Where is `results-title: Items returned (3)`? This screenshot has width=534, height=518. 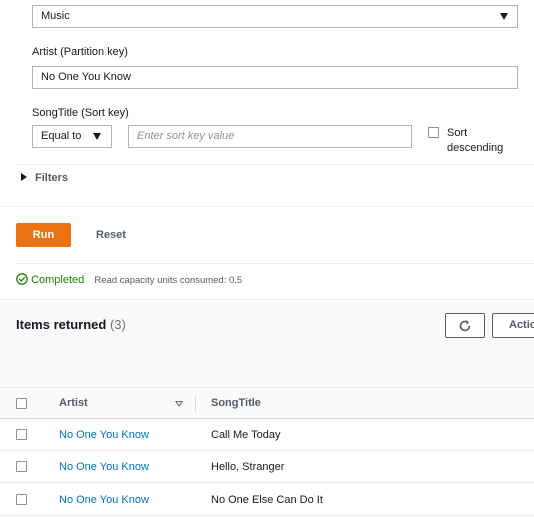 results-title: Items returned (3) is located at coordinates (71, 324).